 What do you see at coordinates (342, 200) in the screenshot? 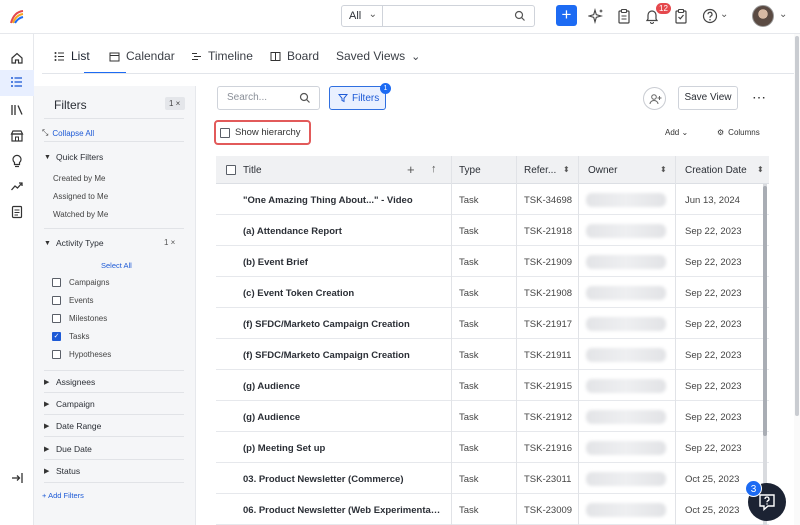
I see `row-title: "One Amazing Thing About..." - Video` at bounding box center [342, 200].